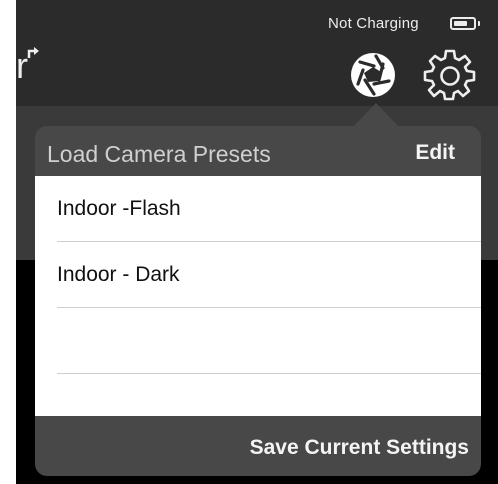  I want to click on arrow-icon, so click(33, 52).